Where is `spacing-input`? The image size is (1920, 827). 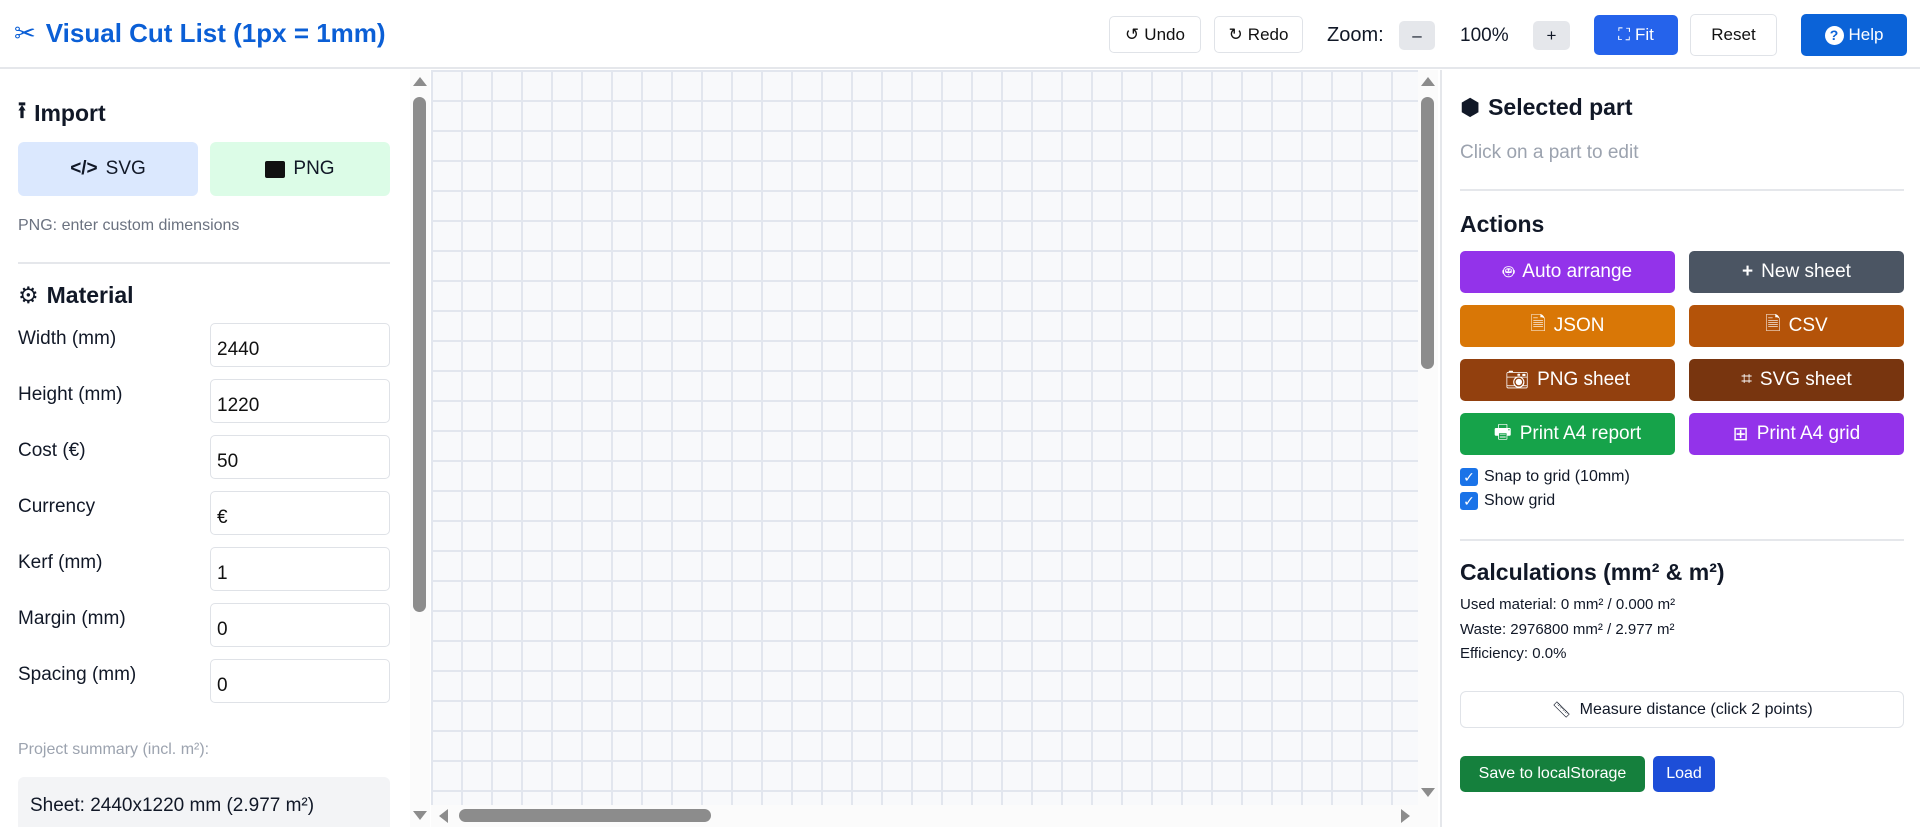
spacing-input is located at coordinates (300, 681).